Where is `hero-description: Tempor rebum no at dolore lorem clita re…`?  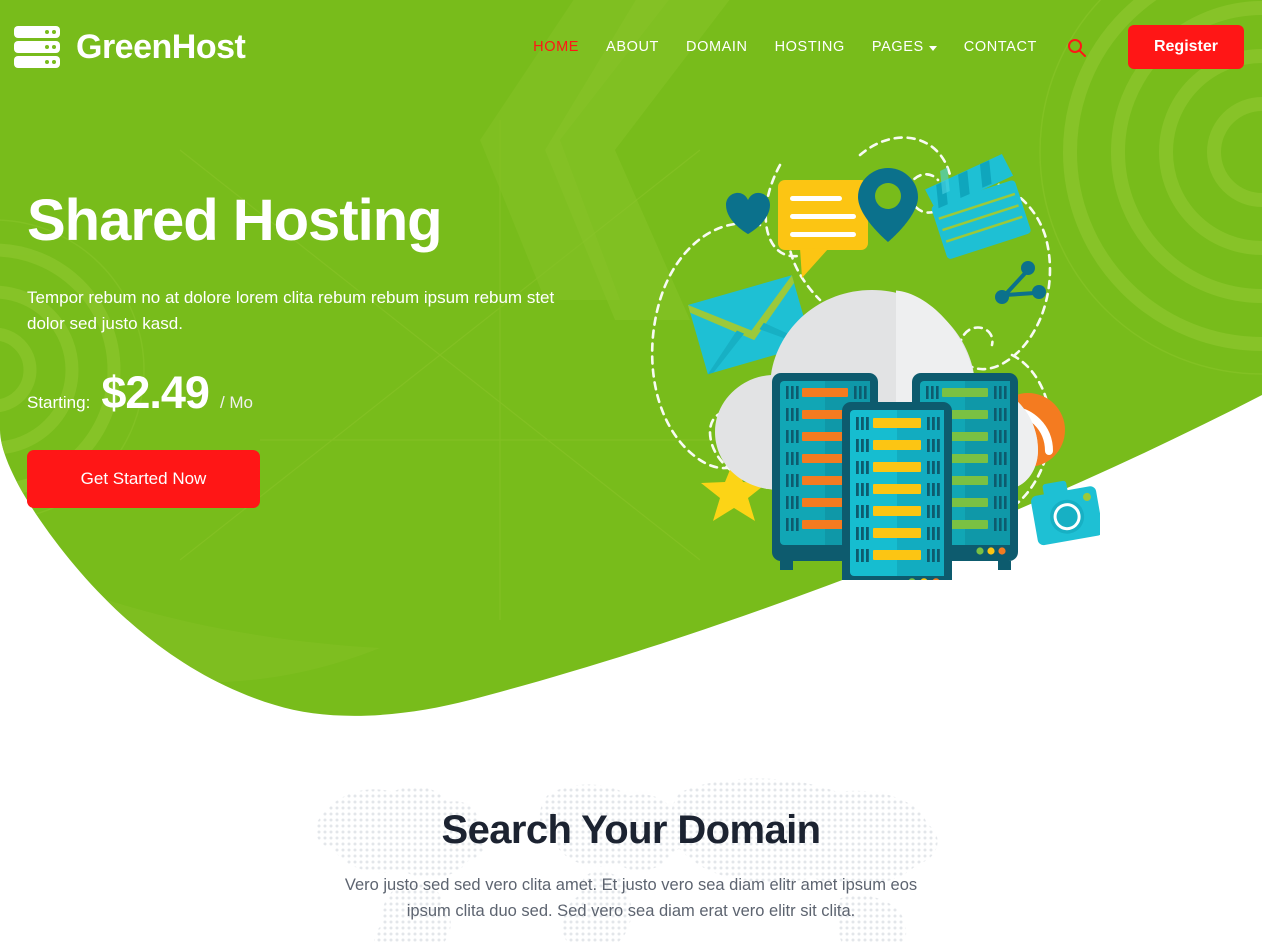
hero-description: Tempor rebum no at dolore lorem clita re… is located at coordinates (291, 310).